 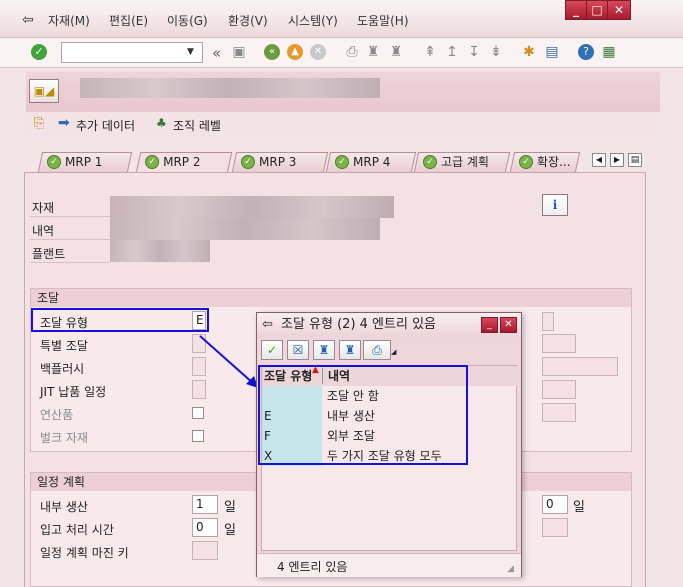 I want to click on cancel-icon: ✕, so click(x=318, y=52).